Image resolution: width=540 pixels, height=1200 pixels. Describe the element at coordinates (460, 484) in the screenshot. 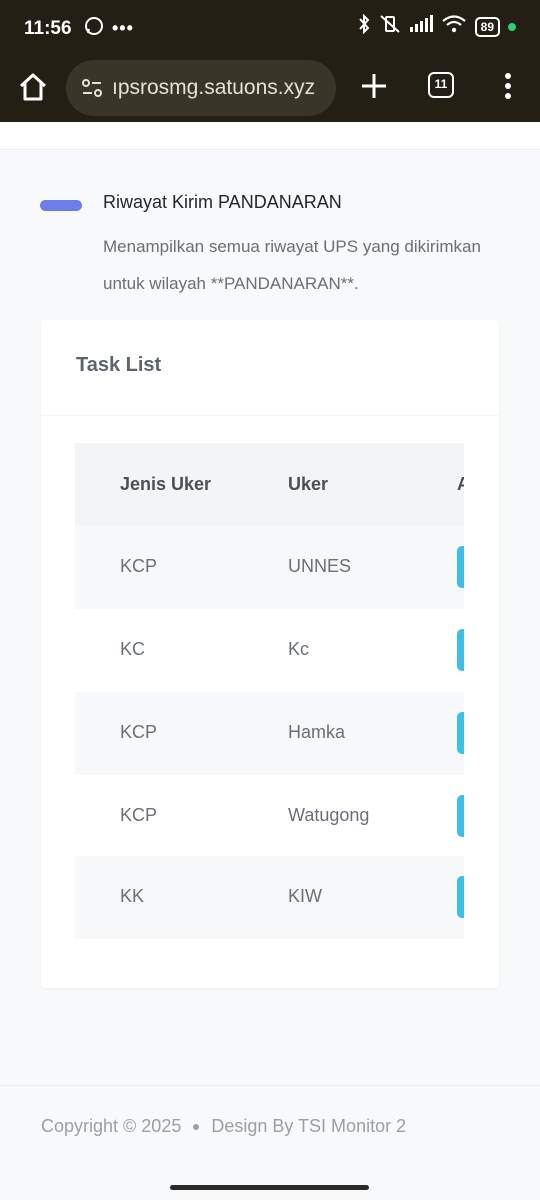

I see `header-action: A` at that location.